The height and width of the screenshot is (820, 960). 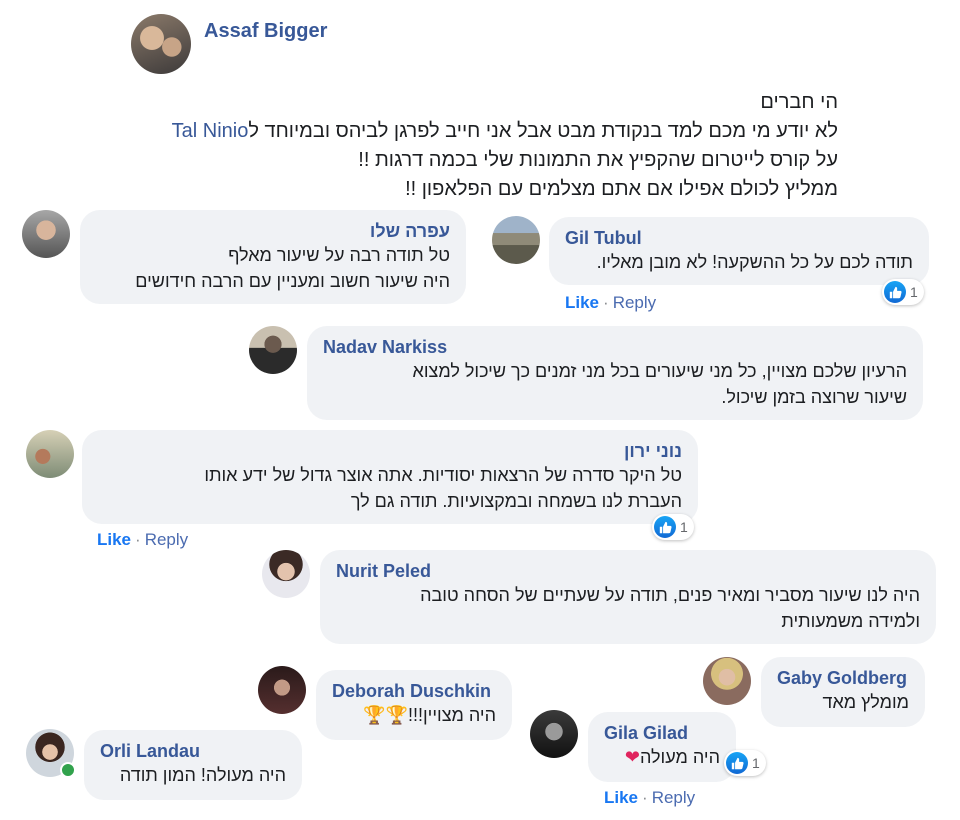 What do you see at coordinates (273, 350) in the screenshot?
I see `avatar-nadav` at bounding box center [273, 350].